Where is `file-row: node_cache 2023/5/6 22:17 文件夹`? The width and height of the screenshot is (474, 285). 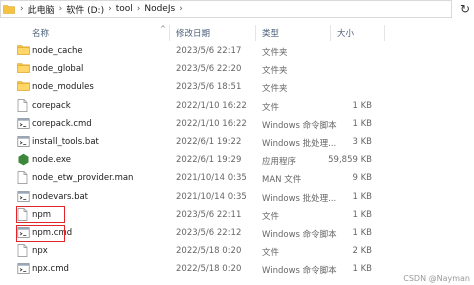
file-row: node_cache 2023/5/6 22:17 文件夹 is located at coordinates (237, 51).